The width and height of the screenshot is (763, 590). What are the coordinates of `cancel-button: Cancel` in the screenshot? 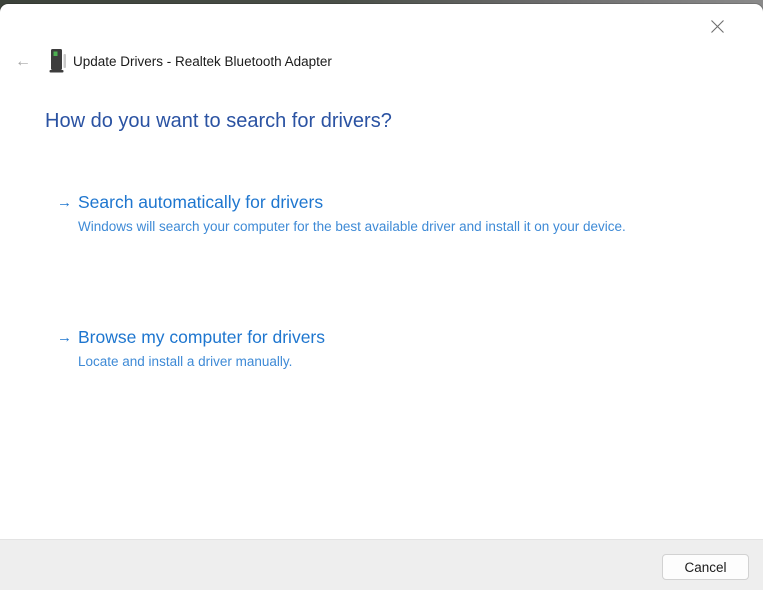 It's located at (705, 567).